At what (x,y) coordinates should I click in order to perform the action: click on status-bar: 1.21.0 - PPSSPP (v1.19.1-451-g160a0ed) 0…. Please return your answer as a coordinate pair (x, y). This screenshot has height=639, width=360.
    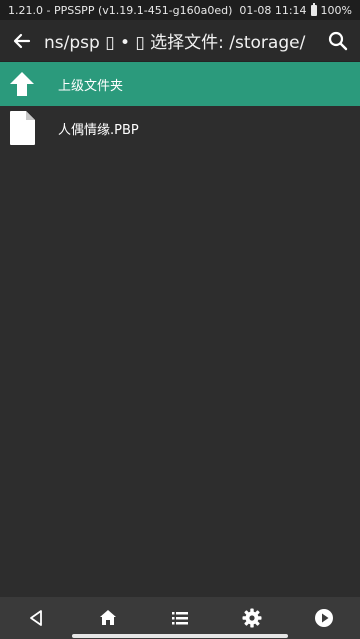
    Looking at the image, I should click on (180, 10).